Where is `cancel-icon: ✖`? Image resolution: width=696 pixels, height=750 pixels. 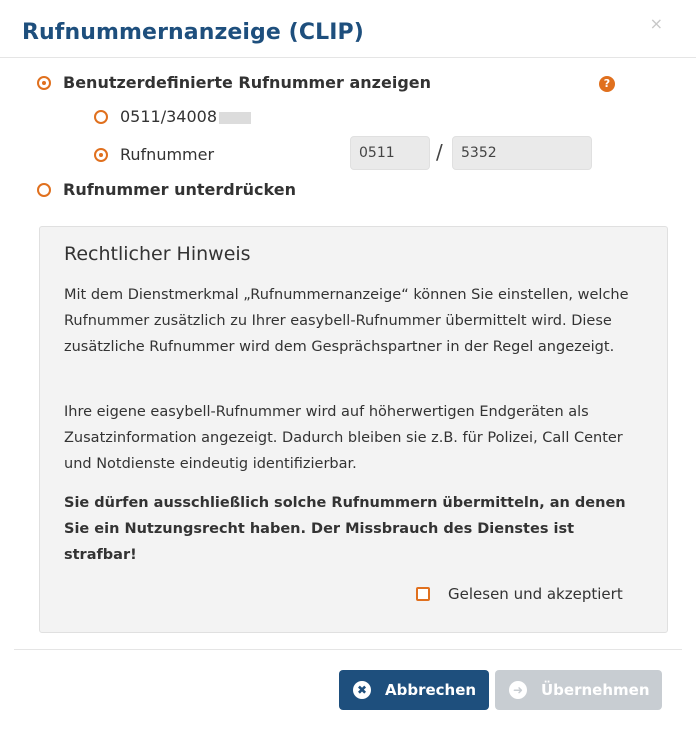 cancel-icon: ✖ is located at coordinates (362, 690).